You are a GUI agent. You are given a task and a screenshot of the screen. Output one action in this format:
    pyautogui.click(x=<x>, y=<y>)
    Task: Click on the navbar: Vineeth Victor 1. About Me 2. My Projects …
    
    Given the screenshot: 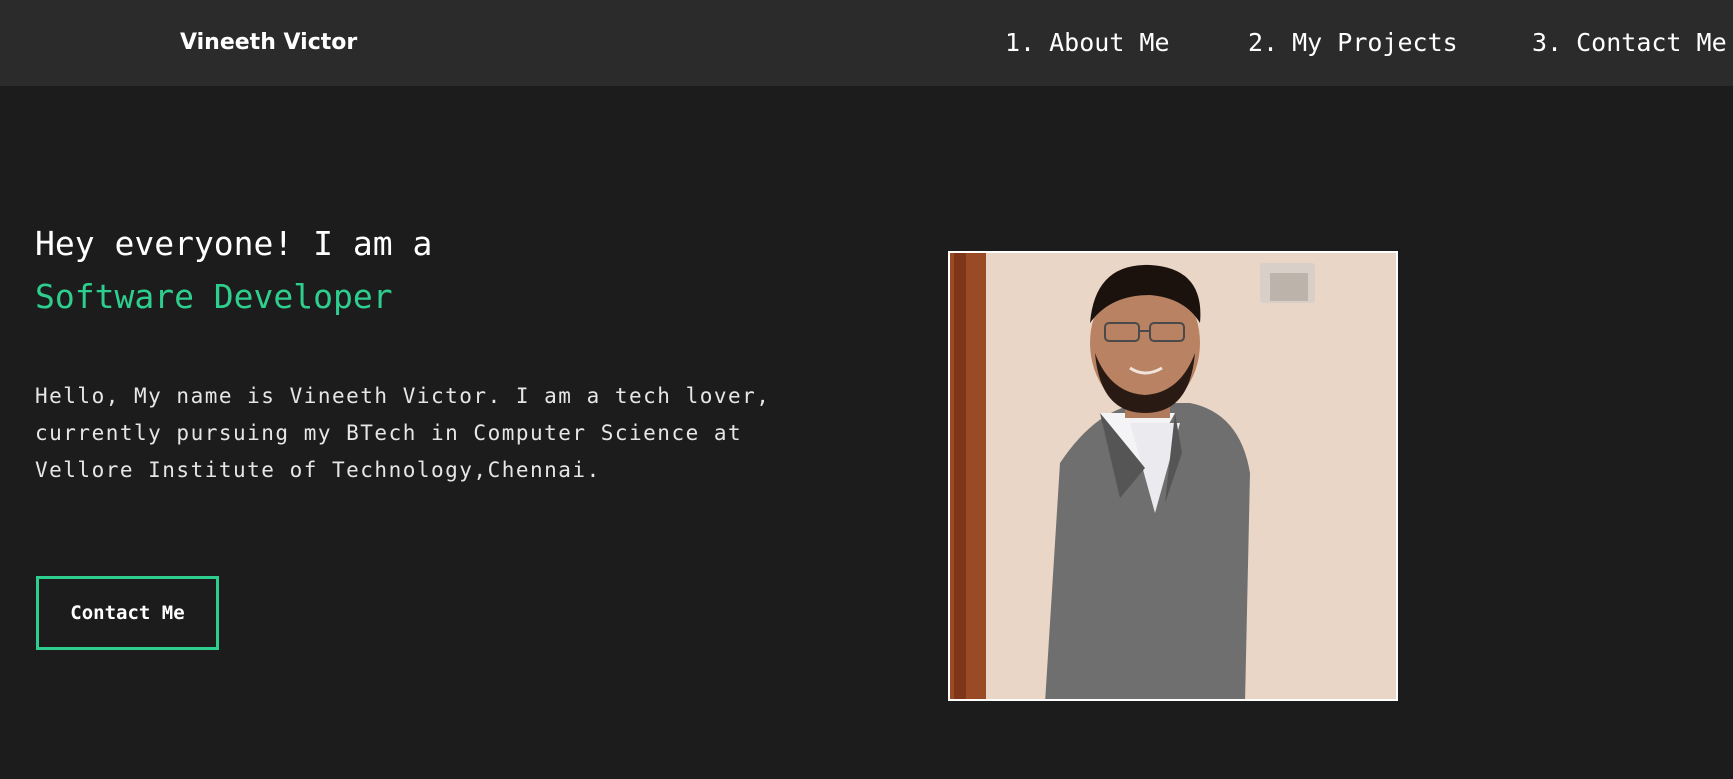 What is the action you would take?
    pyautogui.click(x=866, y=43)
    